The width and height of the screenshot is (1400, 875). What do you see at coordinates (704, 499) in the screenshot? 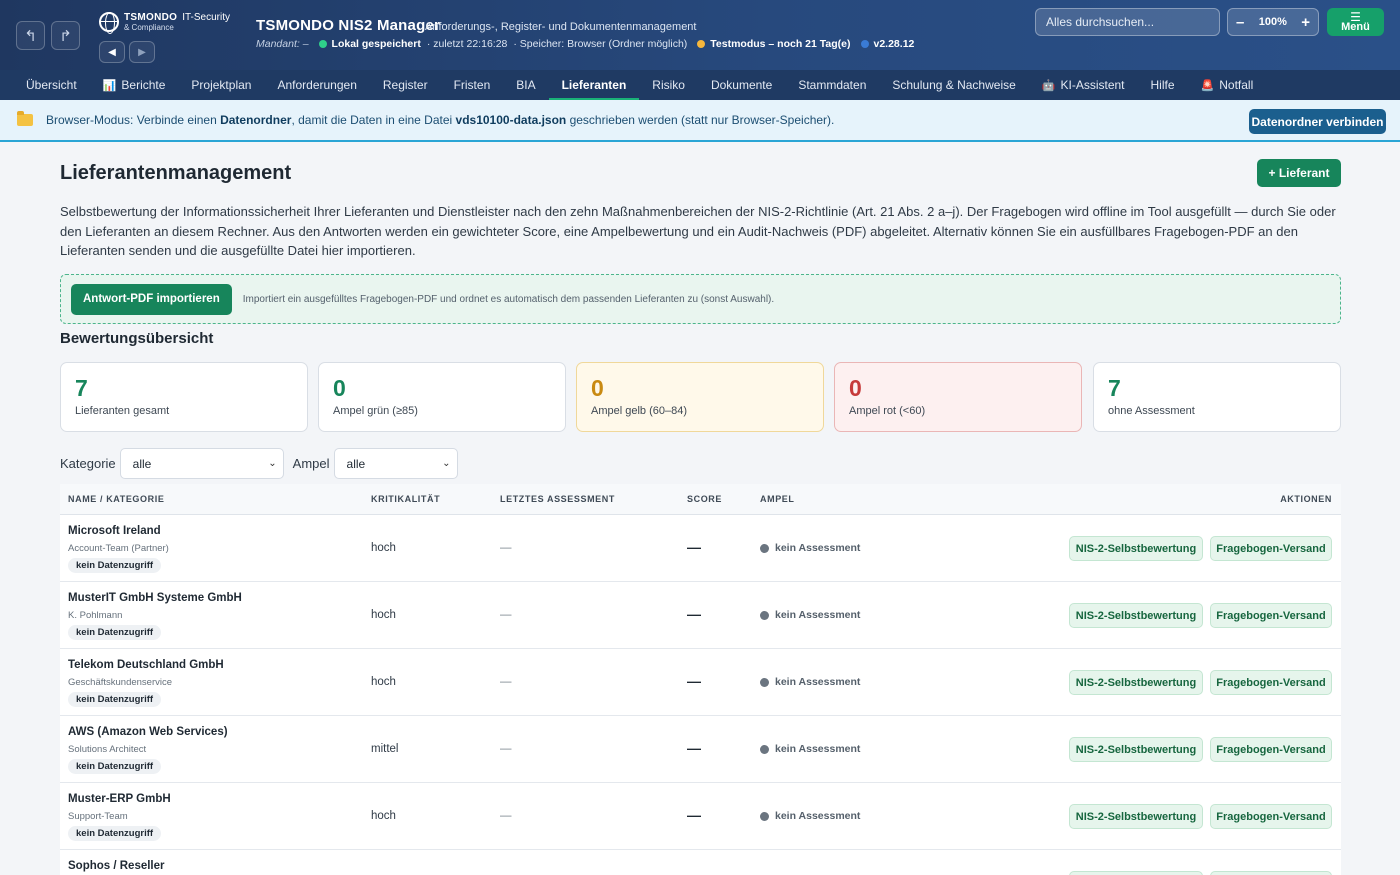
I see `col-score: SCORE` at bounding box center [704, 499].